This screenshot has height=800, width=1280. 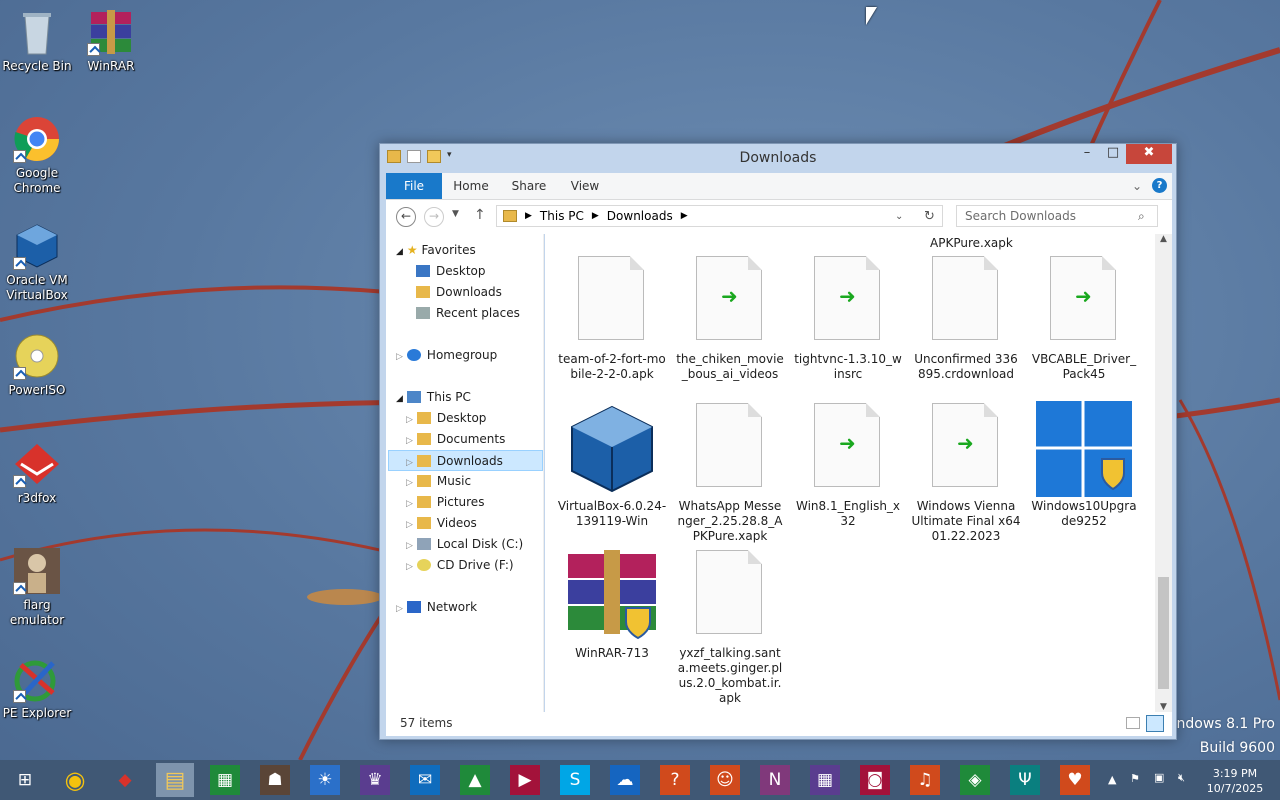 What do you see at coordinates (37, 287) in the screenshot?
I see `desktop-icon-label: Oracle VM VirtualBox` at bounding box center [37, 287].